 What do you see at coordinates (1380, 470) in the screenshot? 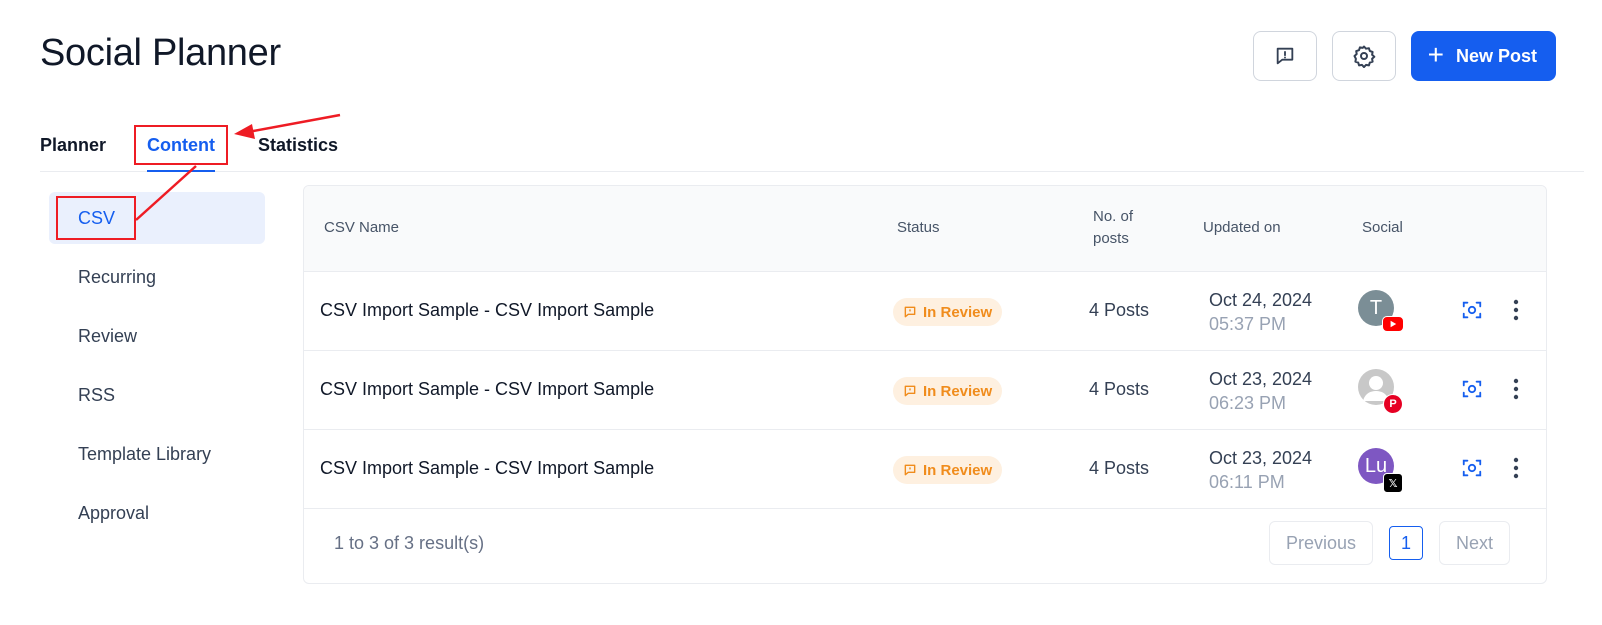
I see `avatar: Lu 𝕏` at bounding box center [1380, 470].